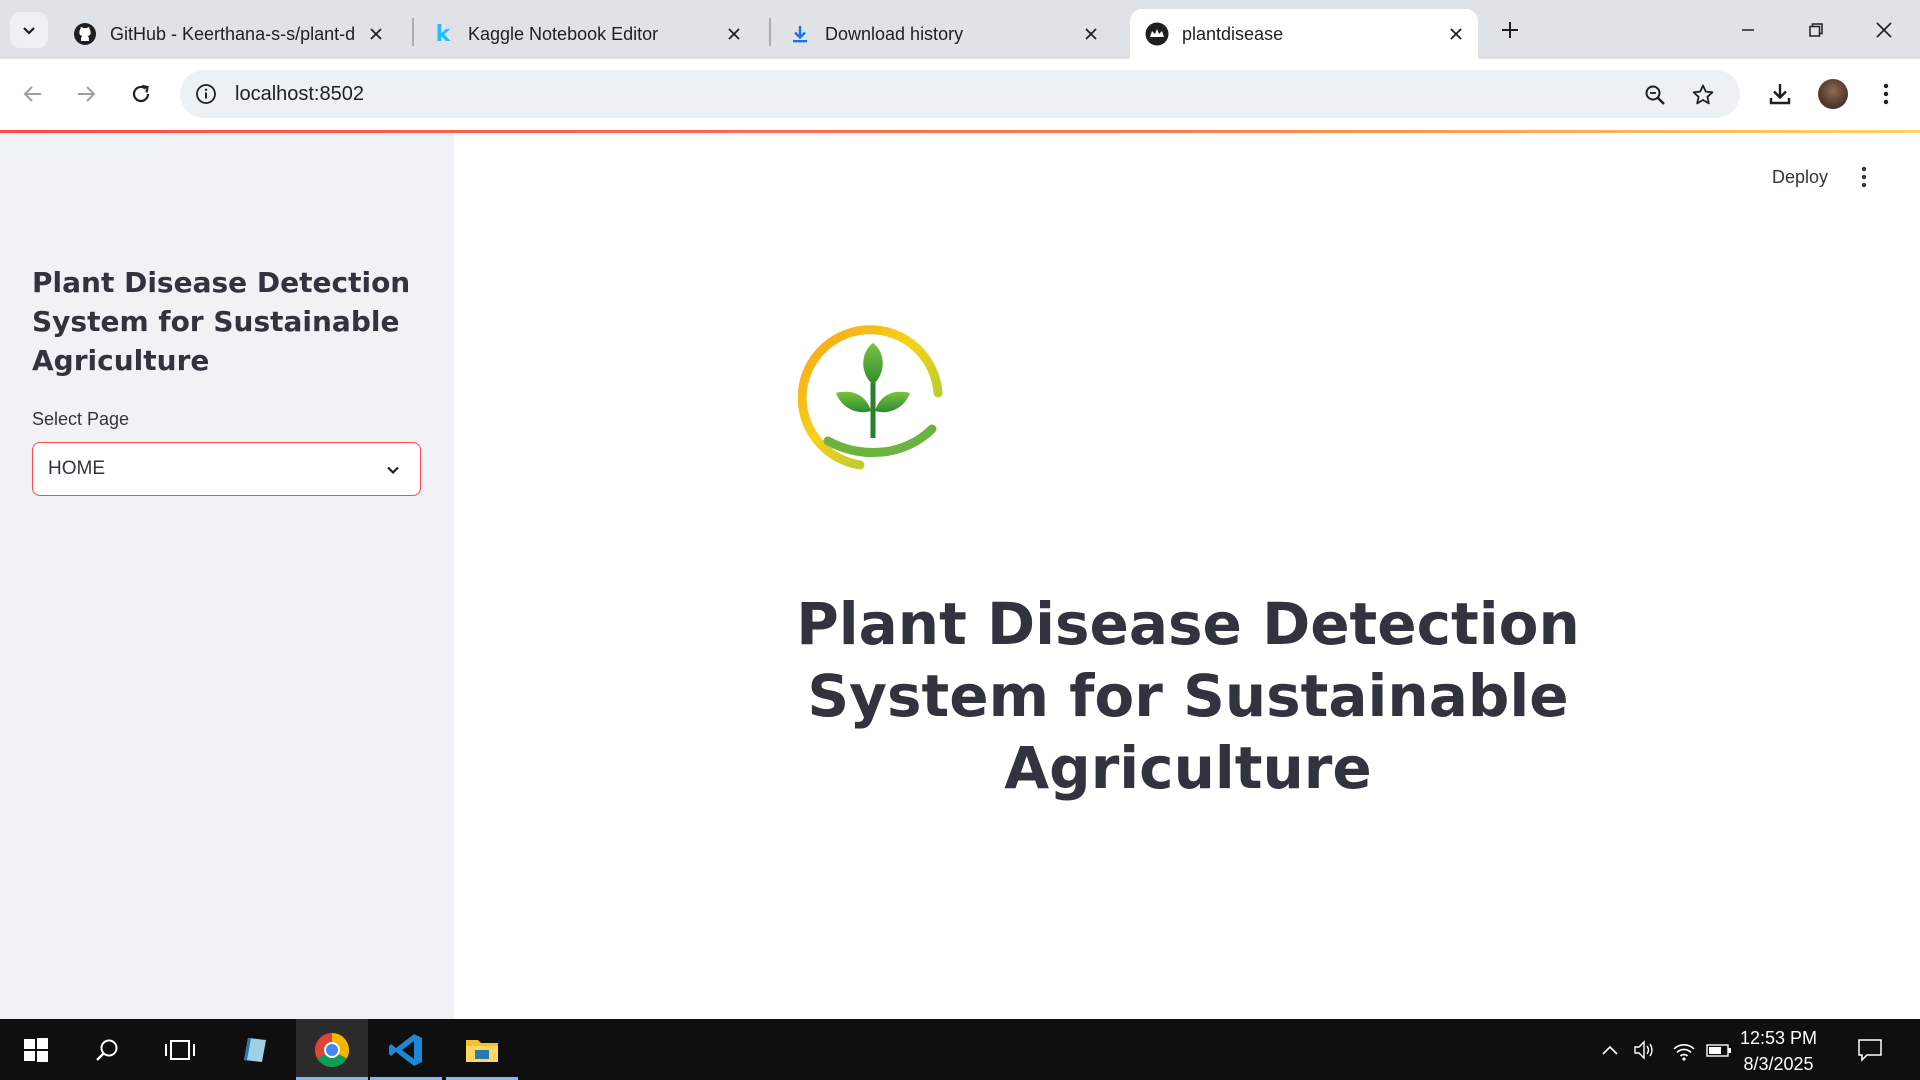 The image size is (1920, 1080). Describe the element at coordinates (36, 1049) in the screenshot. I see `start-icon` at that location.